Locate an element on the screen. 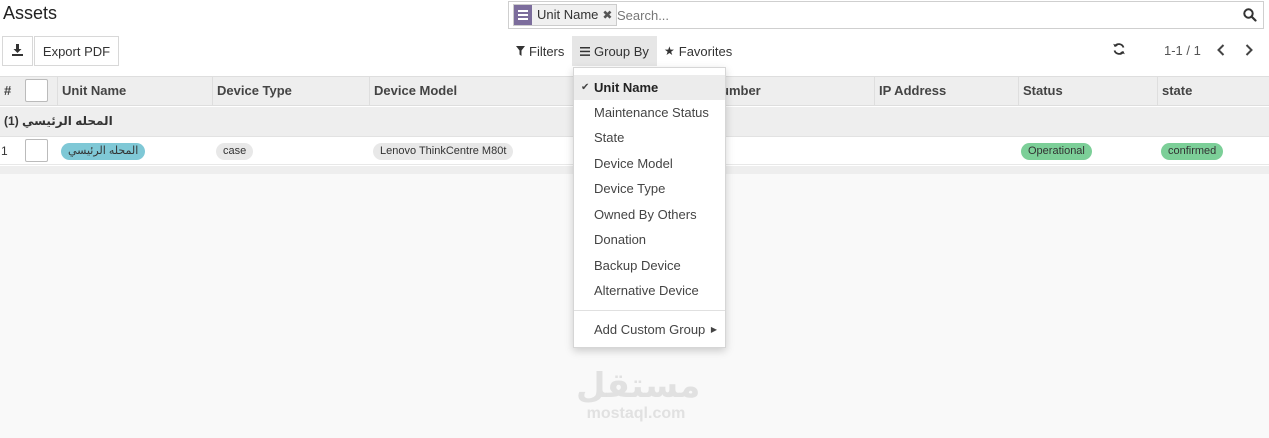  download-icon is located at coordinates (17, 51).